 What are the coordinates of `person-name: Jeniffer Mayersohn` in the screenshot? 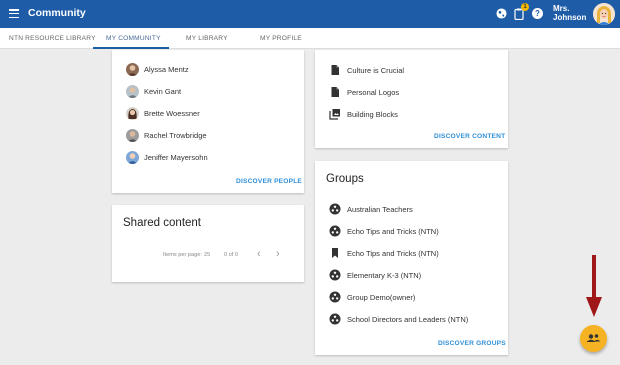 It's located at (176, 157).